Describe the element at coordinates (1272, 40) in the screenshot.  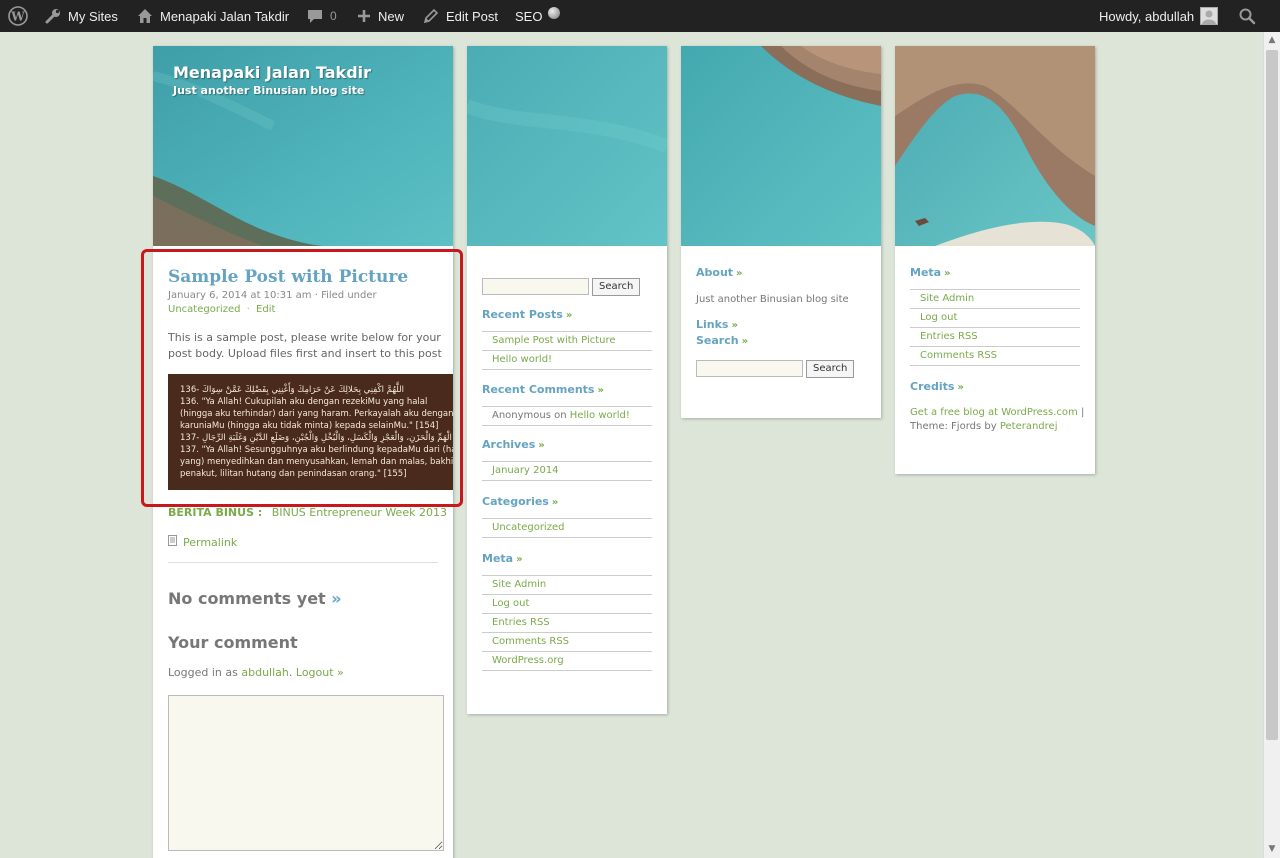
I see `scroll-up-arrow-icon: ▲` at that location.